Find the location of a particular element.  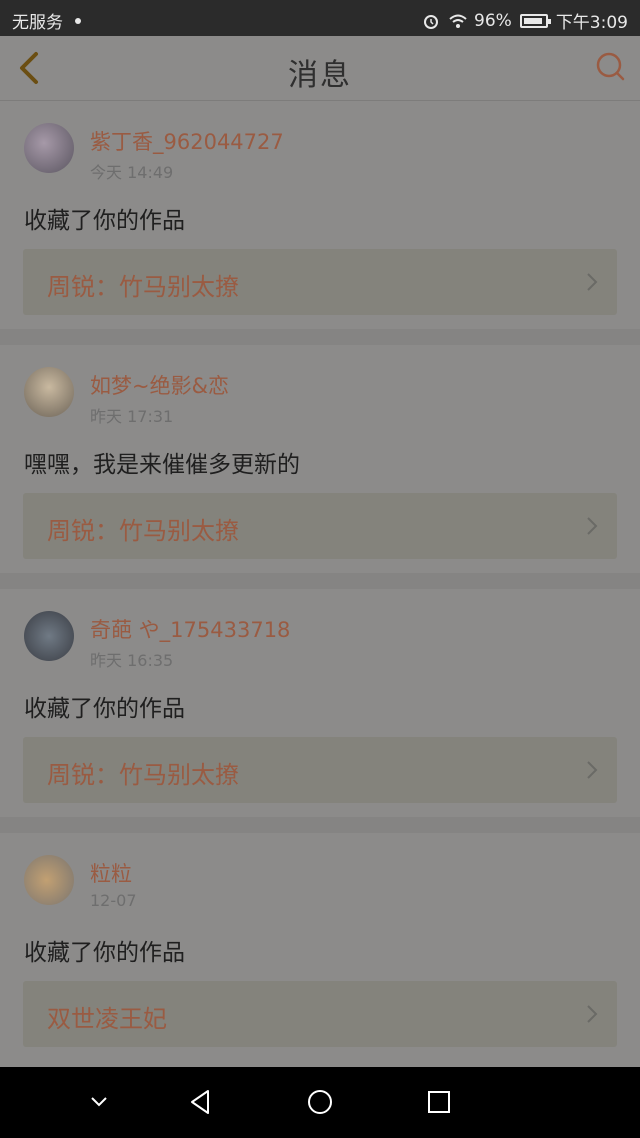

status-bar: 无服务 96% 下午3:09 is located at coordinates (320, 18).